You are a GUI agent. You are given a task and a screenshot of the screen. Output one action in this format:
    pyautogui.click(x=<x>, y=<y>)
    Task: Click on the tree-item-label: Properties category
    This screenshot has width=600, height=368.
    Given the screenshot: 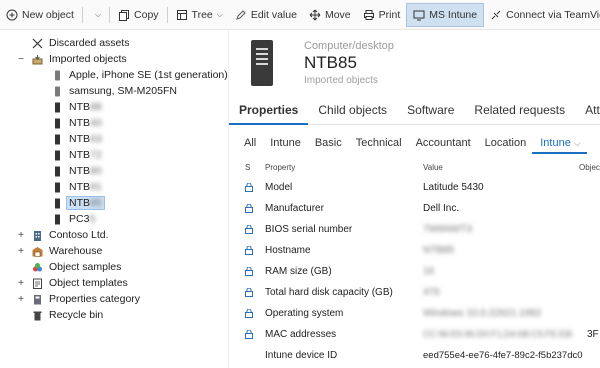 What is the action you would take?
    pyautogui.click(x=95, y=299)
    